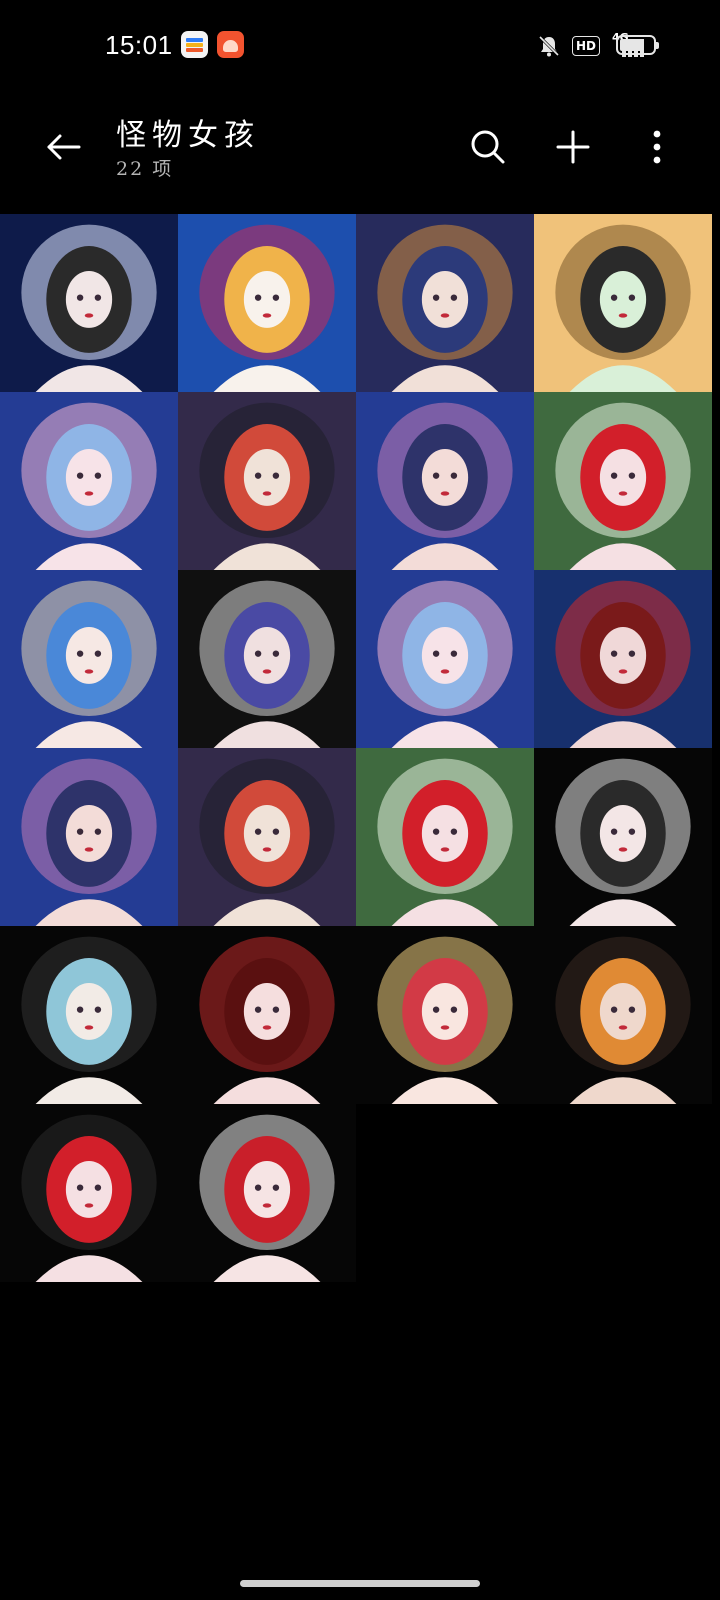 This screenshot has height=1600, width=720. Describe the element at coordinates (145, 169) in the screenshot. I see `item-count: 22 项` at that location.